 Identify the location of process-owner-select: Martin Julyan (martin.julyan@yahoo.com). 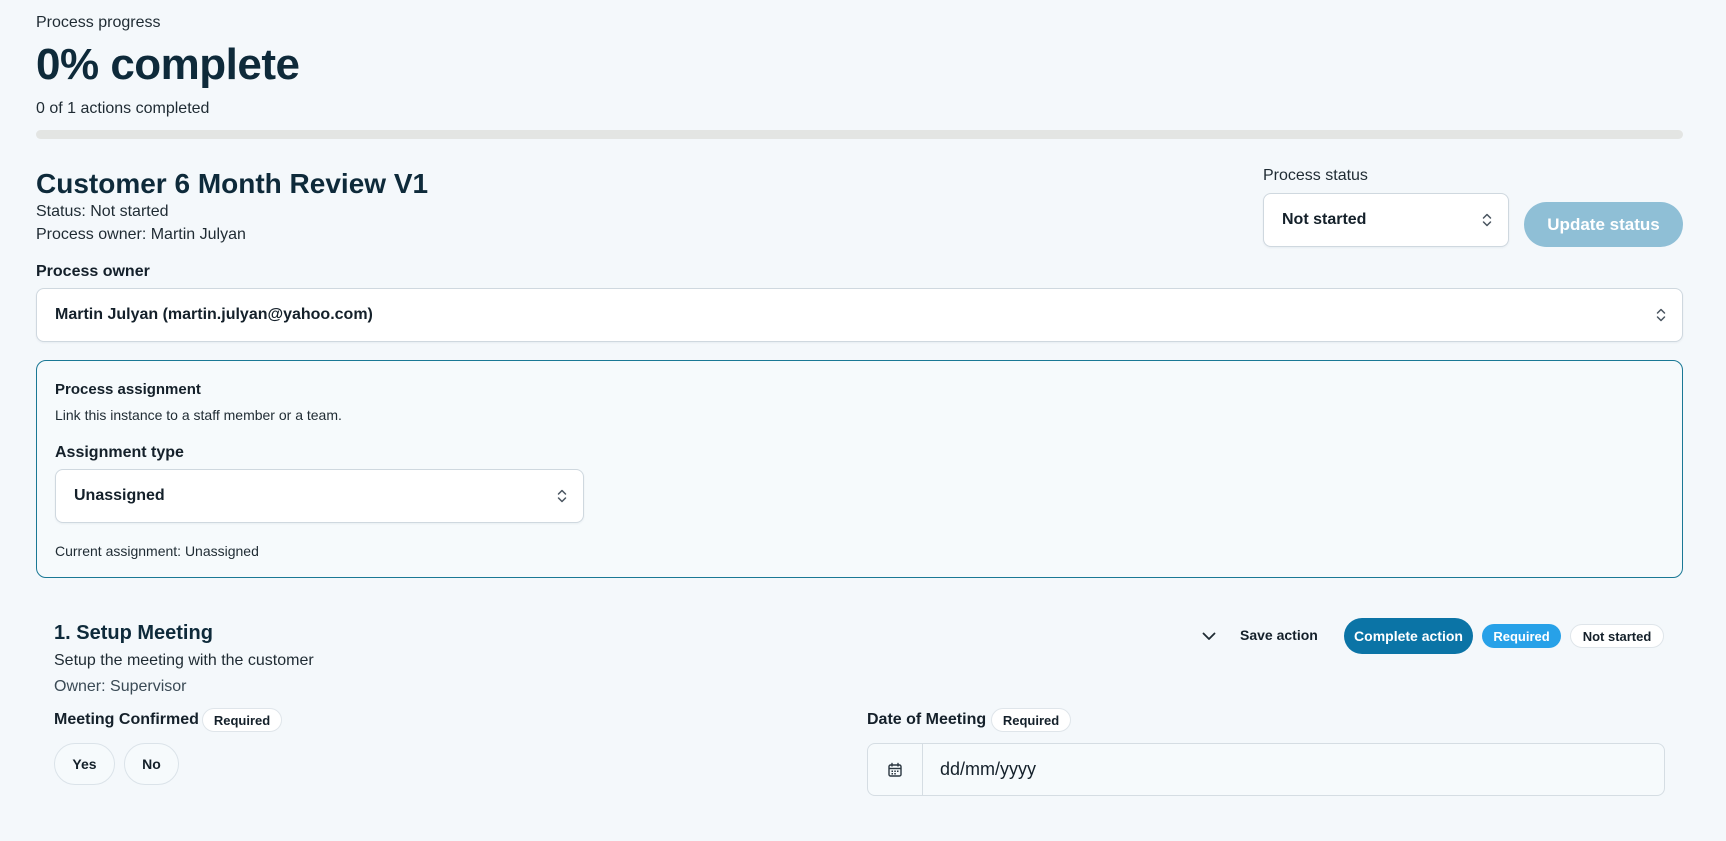
(859, 315).